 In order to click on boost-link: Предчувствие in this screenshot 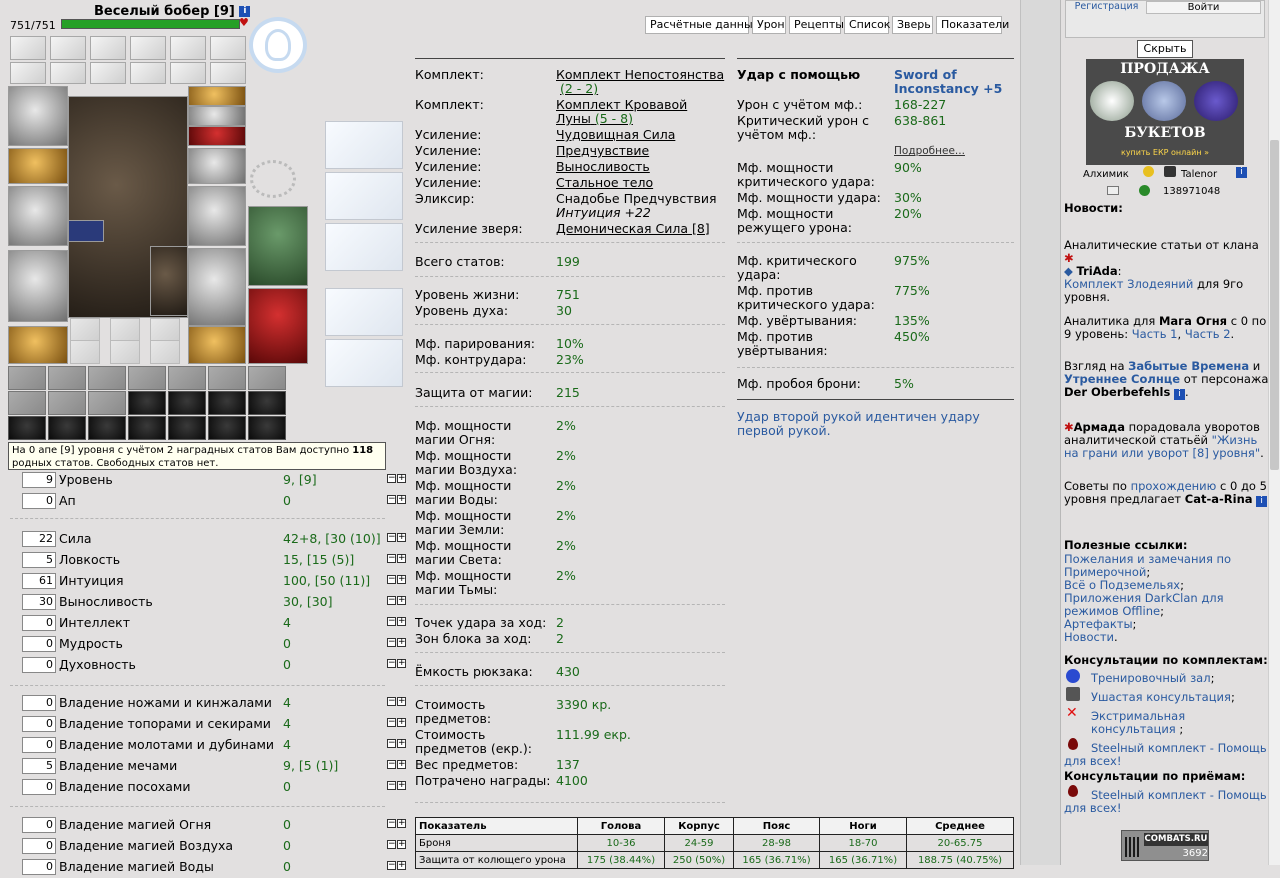, I will do `click(602, 151)`.